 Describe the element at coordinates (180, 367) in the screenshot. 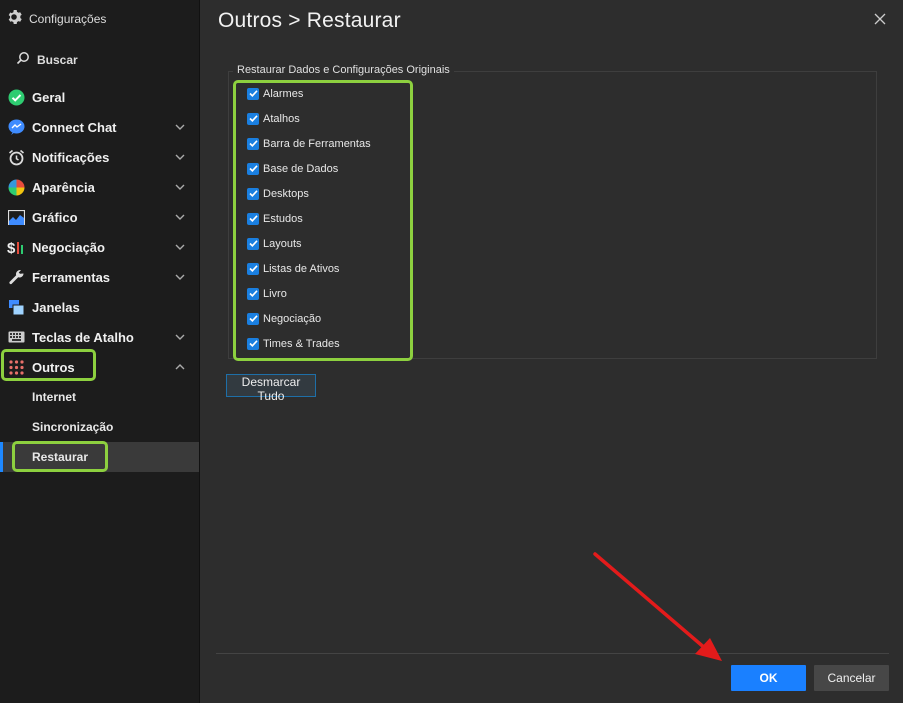

I see `chevron-up-icon` at that location.